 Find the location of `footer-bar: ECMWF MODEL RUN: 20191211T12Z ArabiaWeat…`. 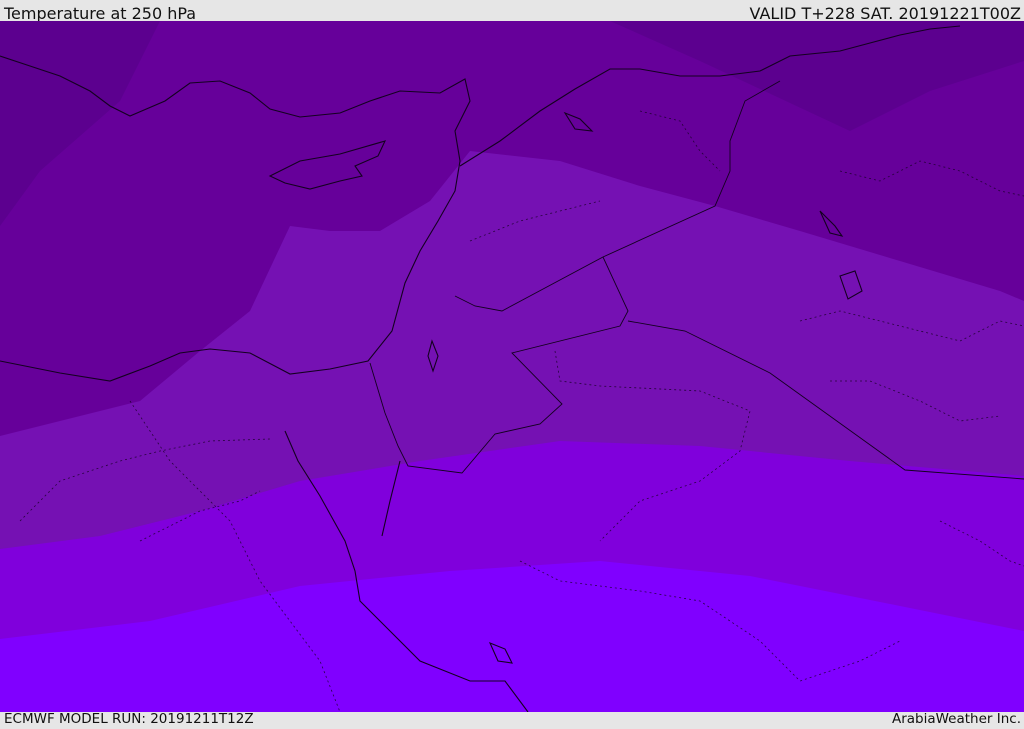

footer-bar: ECMWF MODEL RUN: 20191211T12Z ArabiaWeat… is located at coordinates (512, 720).